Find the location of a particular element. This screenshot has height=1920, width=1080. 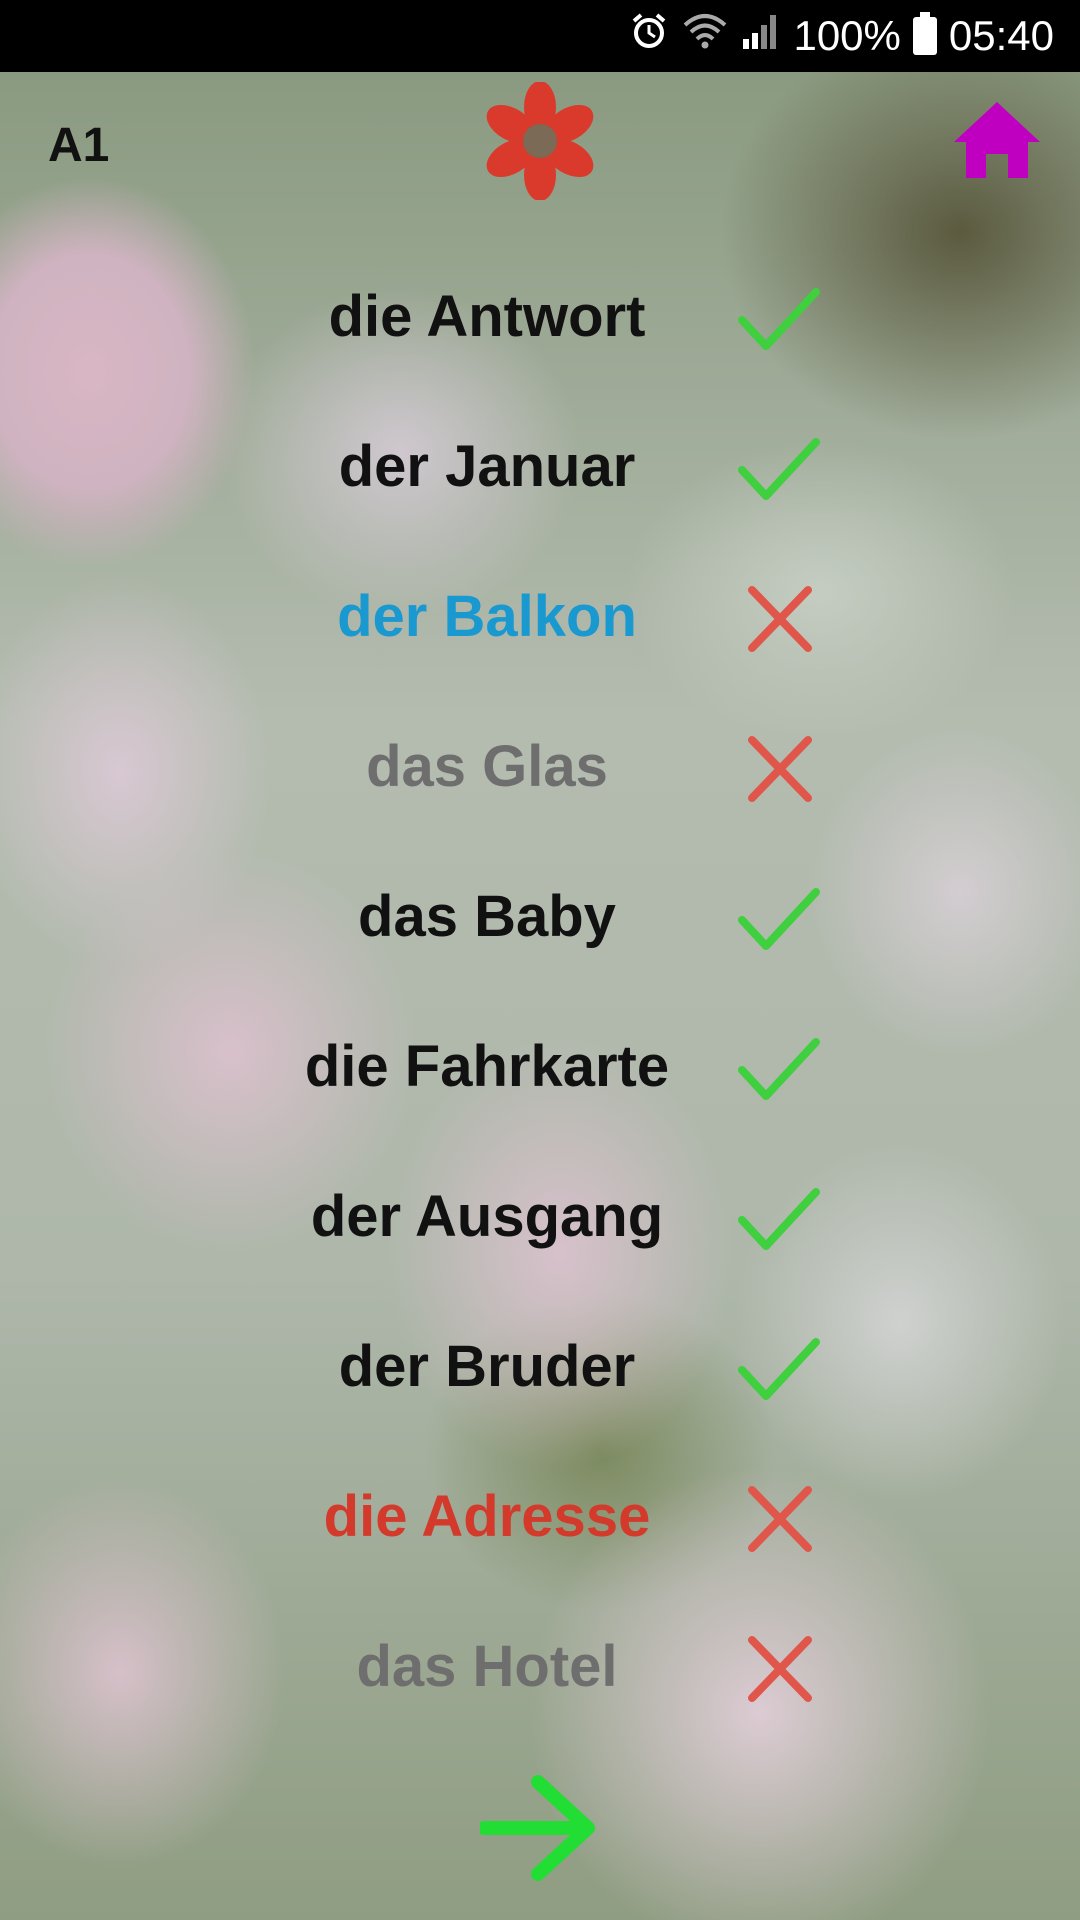

word-row: der Ausgang is located at coordinates (540, 1217).